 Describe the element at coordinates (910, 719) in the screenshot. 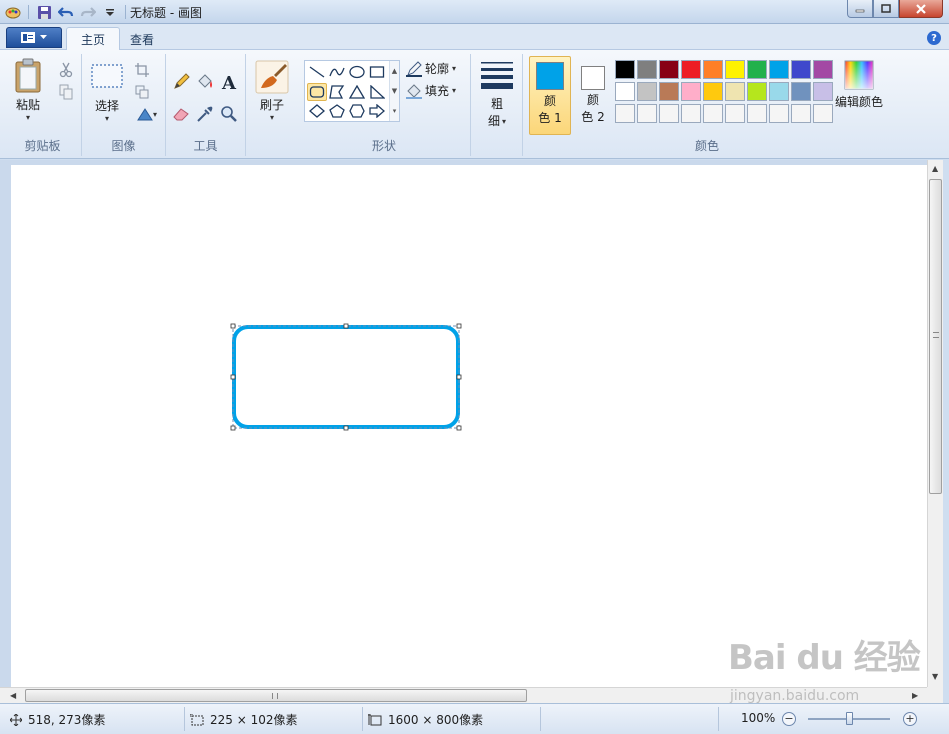

I see `zoom-in-button: +` at that location.